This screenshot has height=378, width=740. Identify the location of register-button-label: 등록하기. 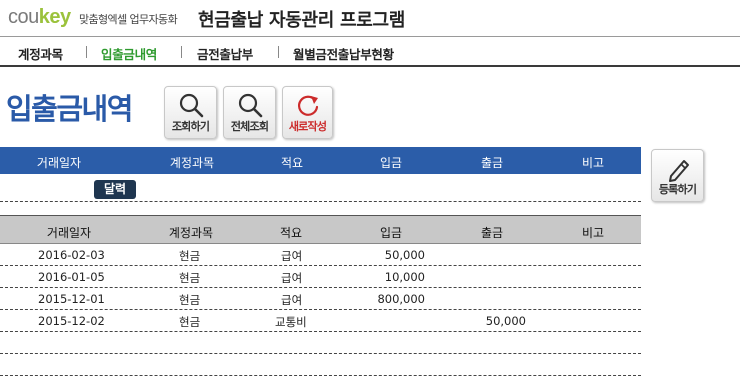
(677, 189).